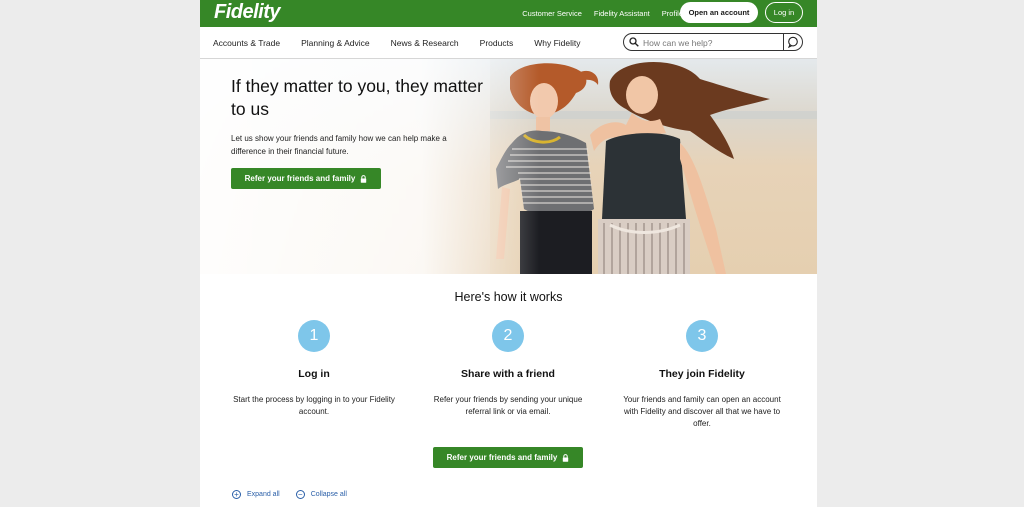  Describe the element at coordinates (508, 297) in the screenshot. I see `how-it-works-title: Here's how it works` at that location.